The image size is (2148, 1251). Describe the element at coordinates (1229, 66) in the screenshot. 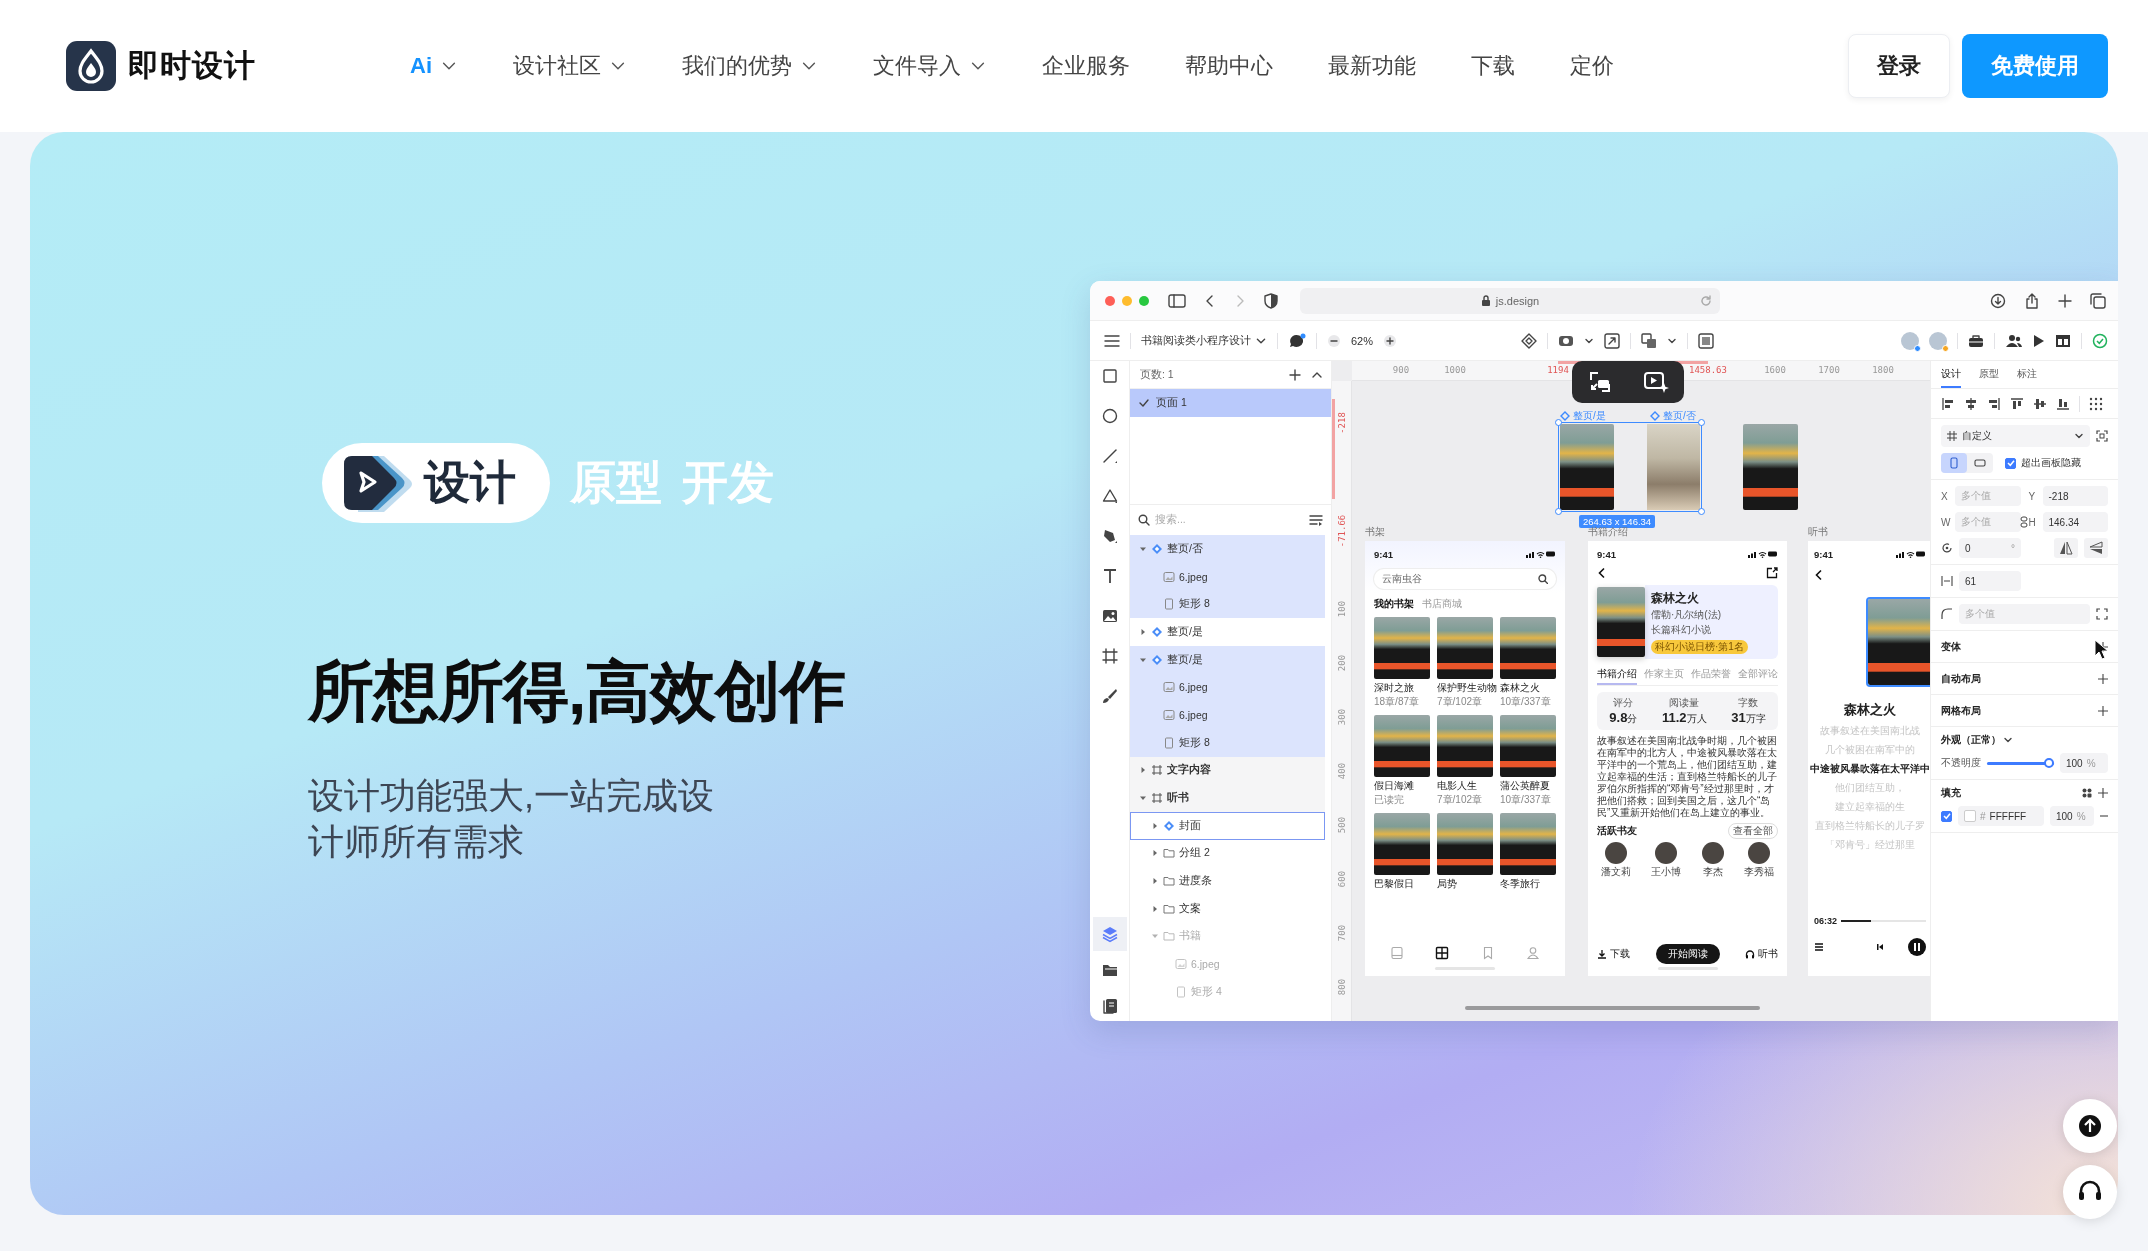

I see `nav-link: 帮助中心` at that location.